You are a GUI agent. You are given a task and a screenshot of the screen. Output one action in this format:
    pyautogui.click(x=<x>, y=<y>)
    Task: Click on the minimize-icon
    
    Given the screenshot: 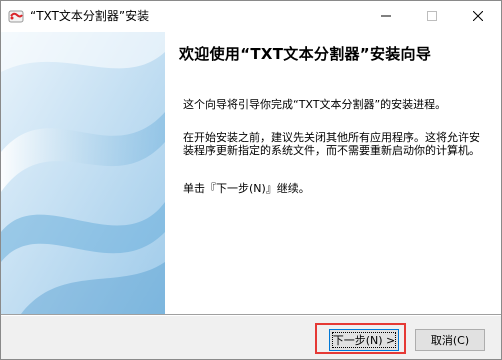 What is the action you would take?
    pyautogui.click(x=386, y=16)
    